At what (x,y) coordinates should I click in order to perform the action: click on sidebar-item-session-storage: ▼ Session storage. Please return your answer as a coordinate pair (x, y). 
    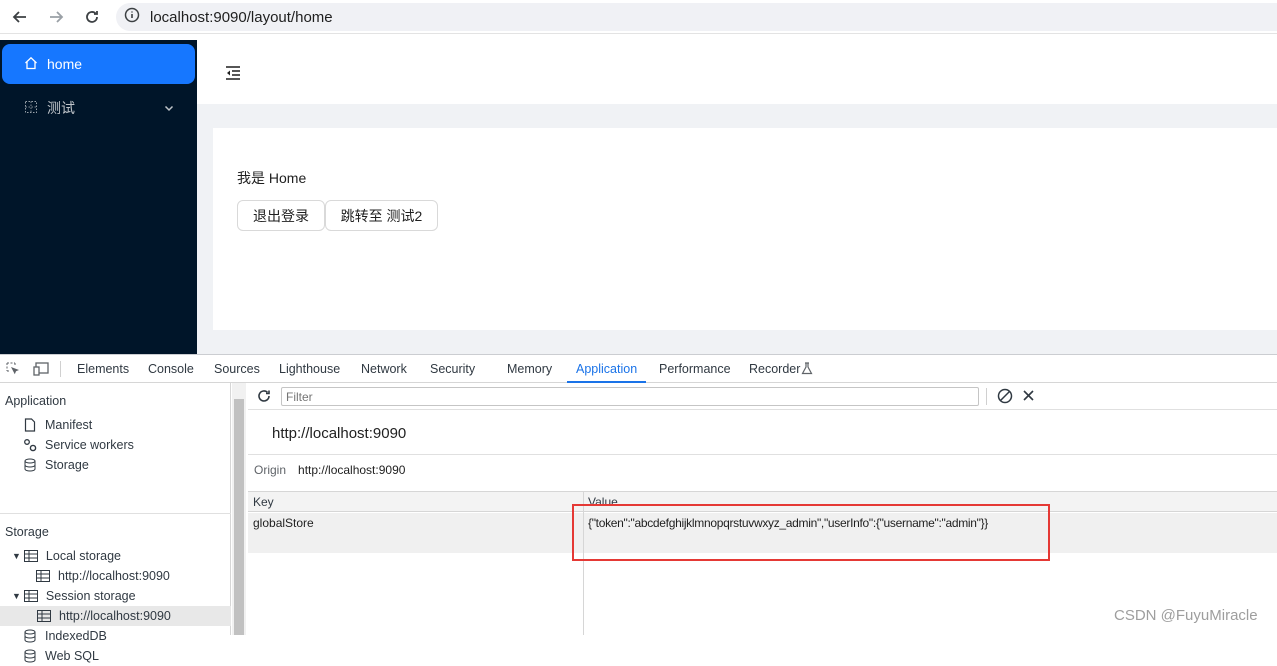
    Looking at the image, I should click on (74, 596).